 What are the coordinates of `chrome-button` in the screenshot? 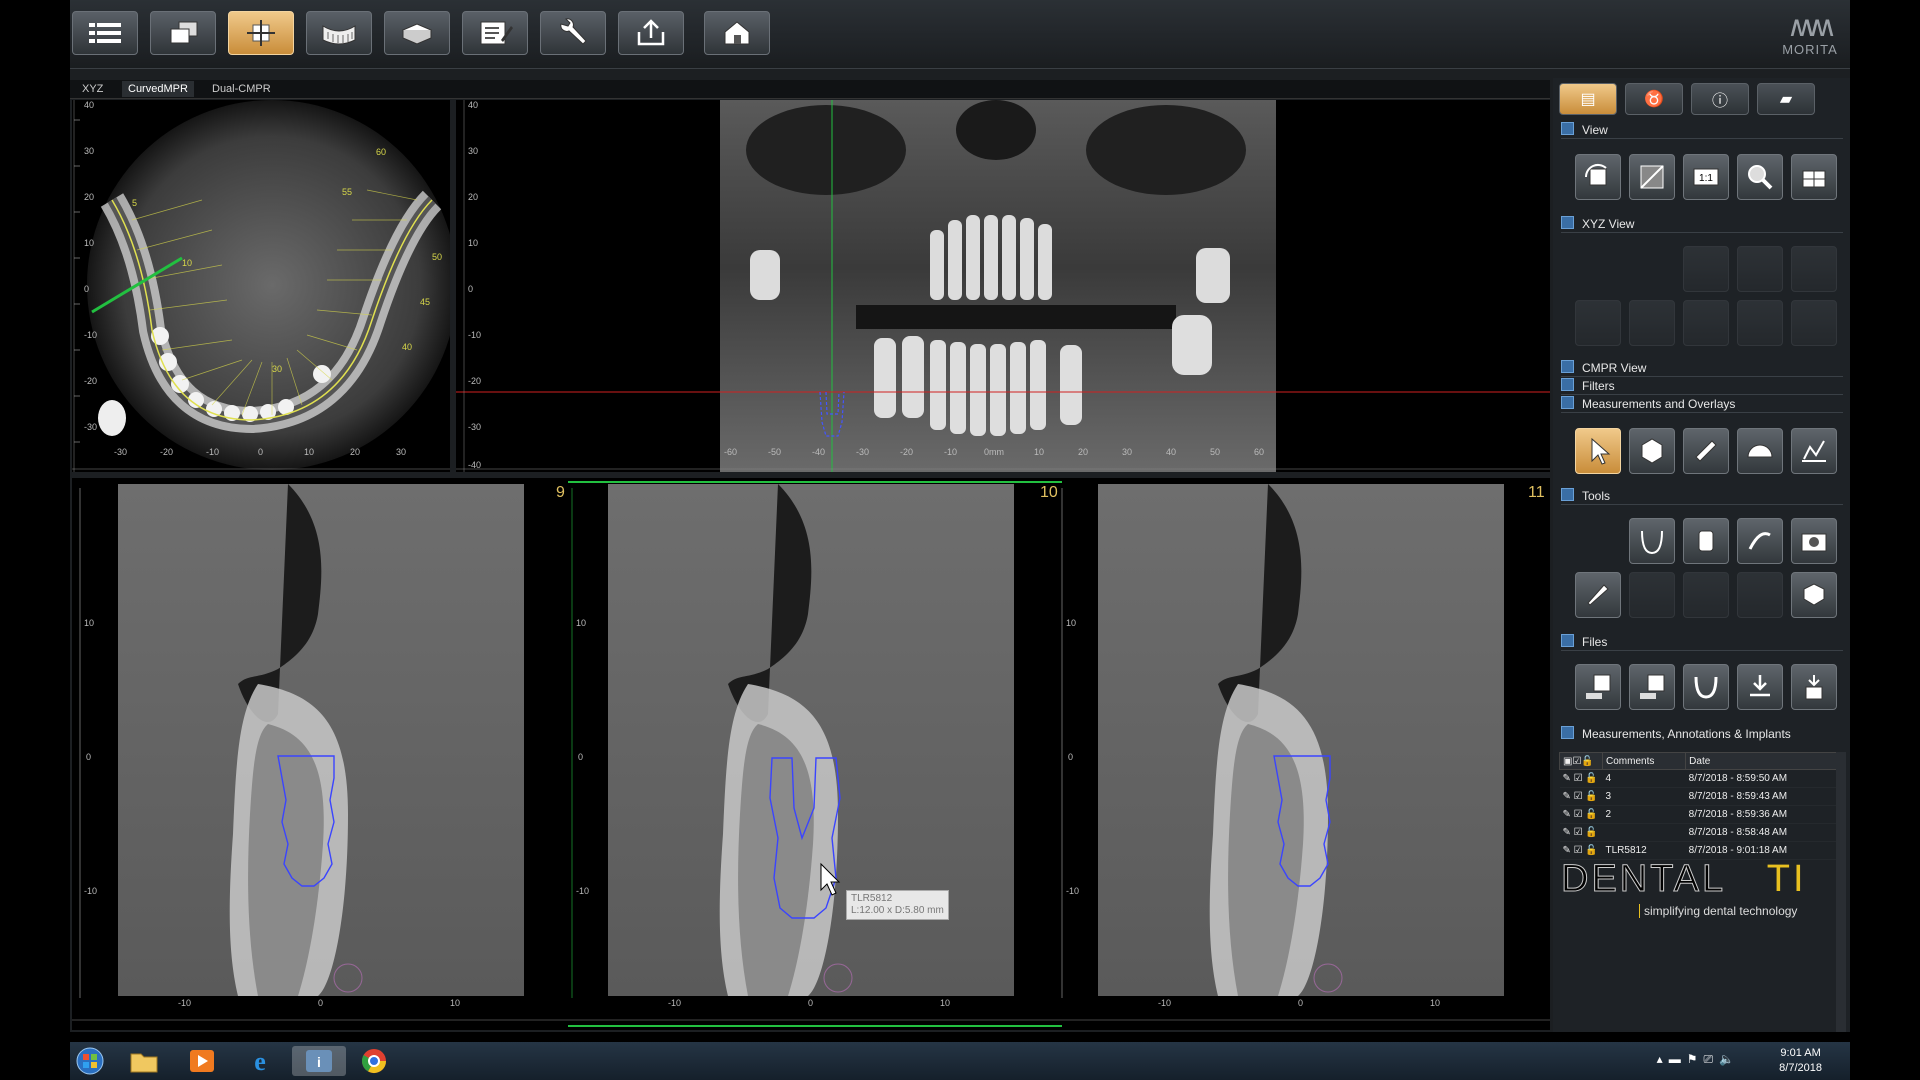 It's located at (374, 1061).